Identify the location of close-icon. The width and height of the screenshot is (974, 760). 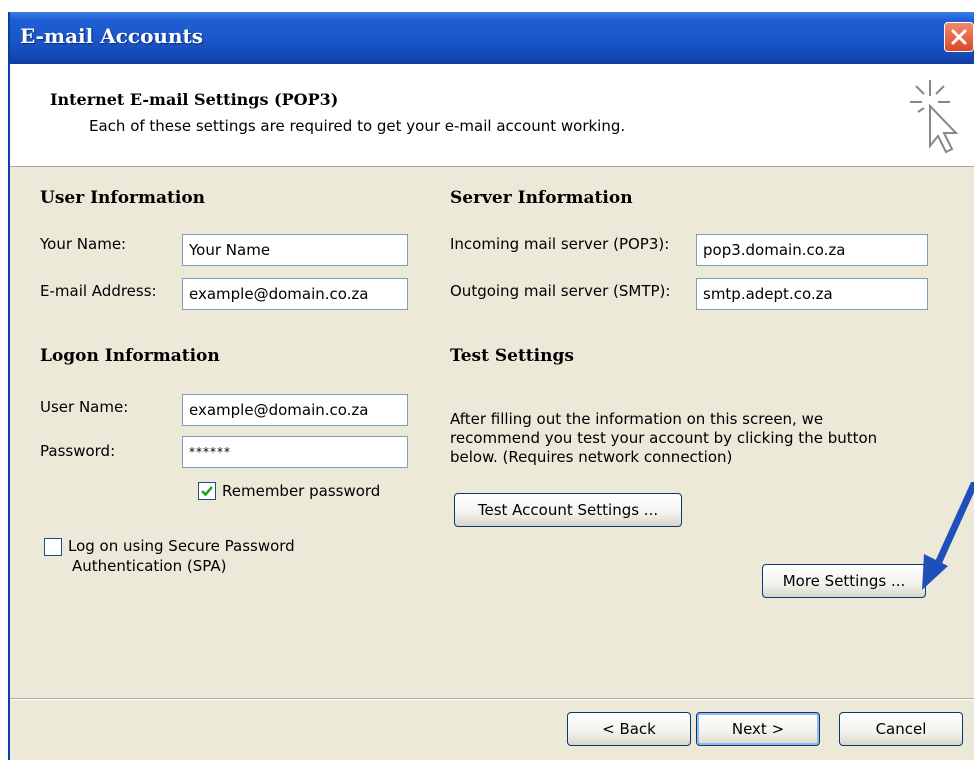
(959, 37).